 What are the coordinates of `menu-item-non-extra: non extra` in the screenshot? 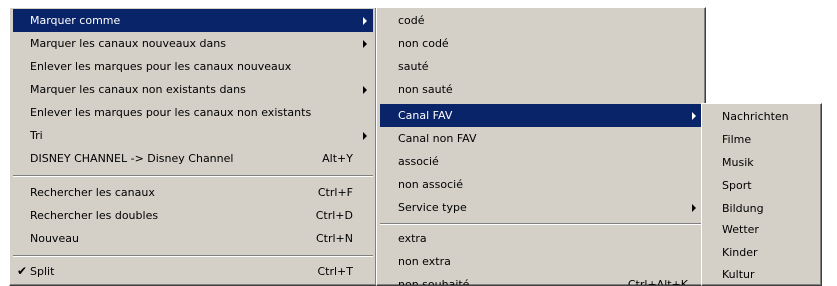 It's located at (541, 261).